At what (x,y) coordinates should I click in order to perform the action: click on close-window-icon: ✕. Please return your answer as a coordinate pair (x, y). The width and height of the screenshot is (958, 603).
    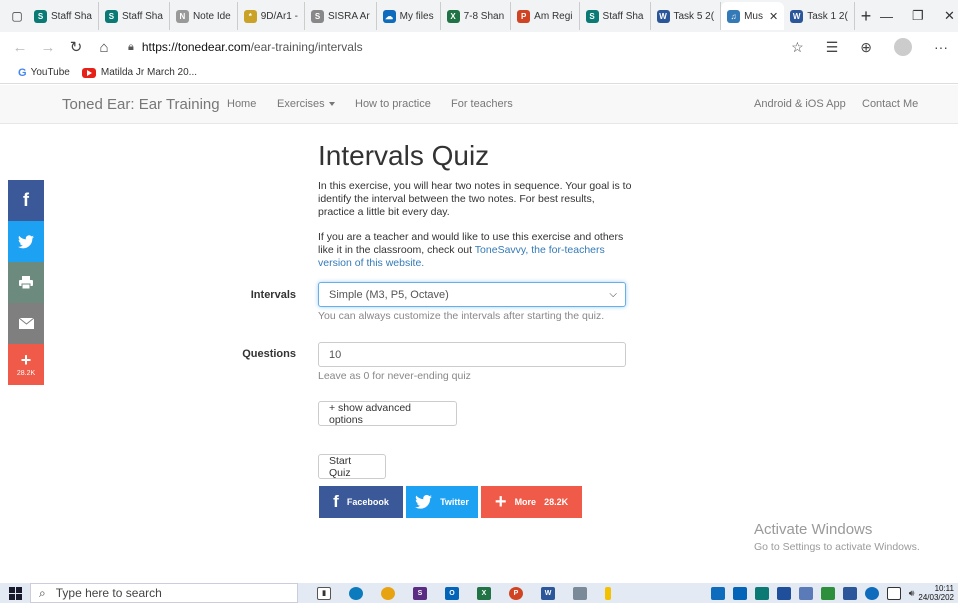
    Looking at the image, I should click on (949, 16).